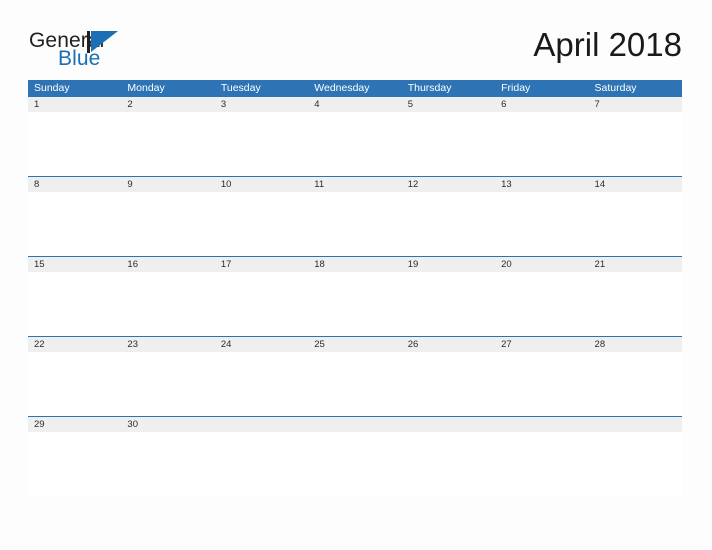  I want to click on page-header: General Blue April 2018, so click(356, 39).